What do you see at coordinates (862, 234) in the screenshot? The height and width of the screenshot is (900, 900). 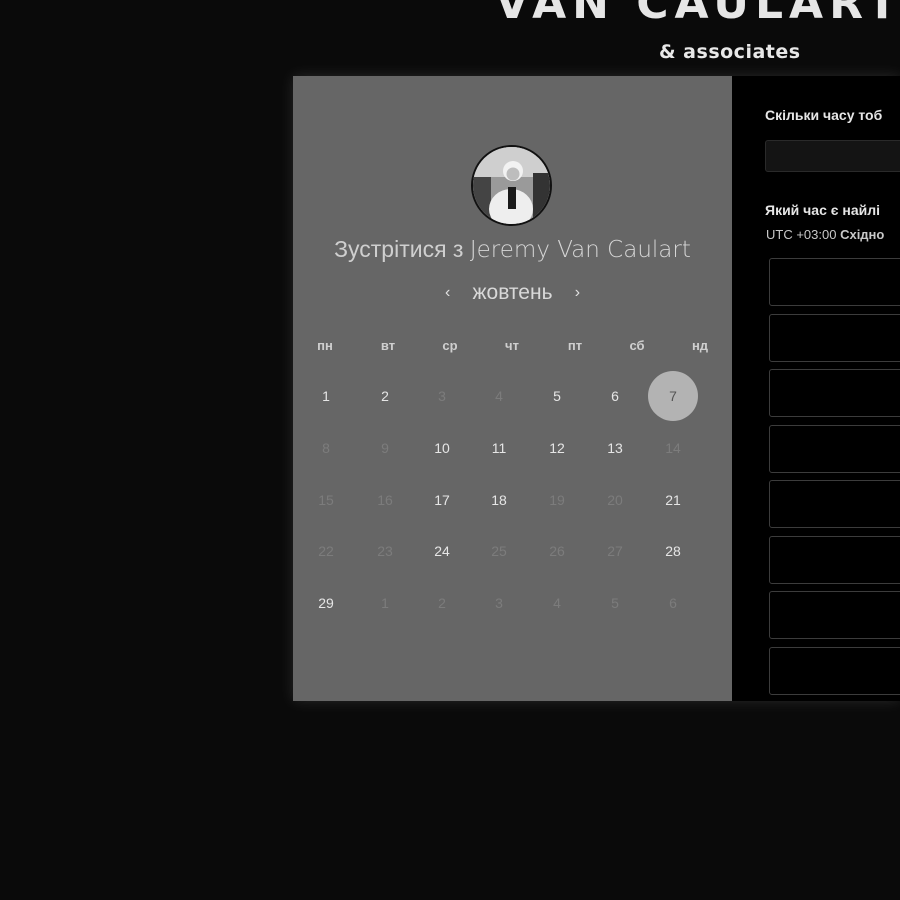 I see `timezone-name: Східно` at bounding box center [862, 234].